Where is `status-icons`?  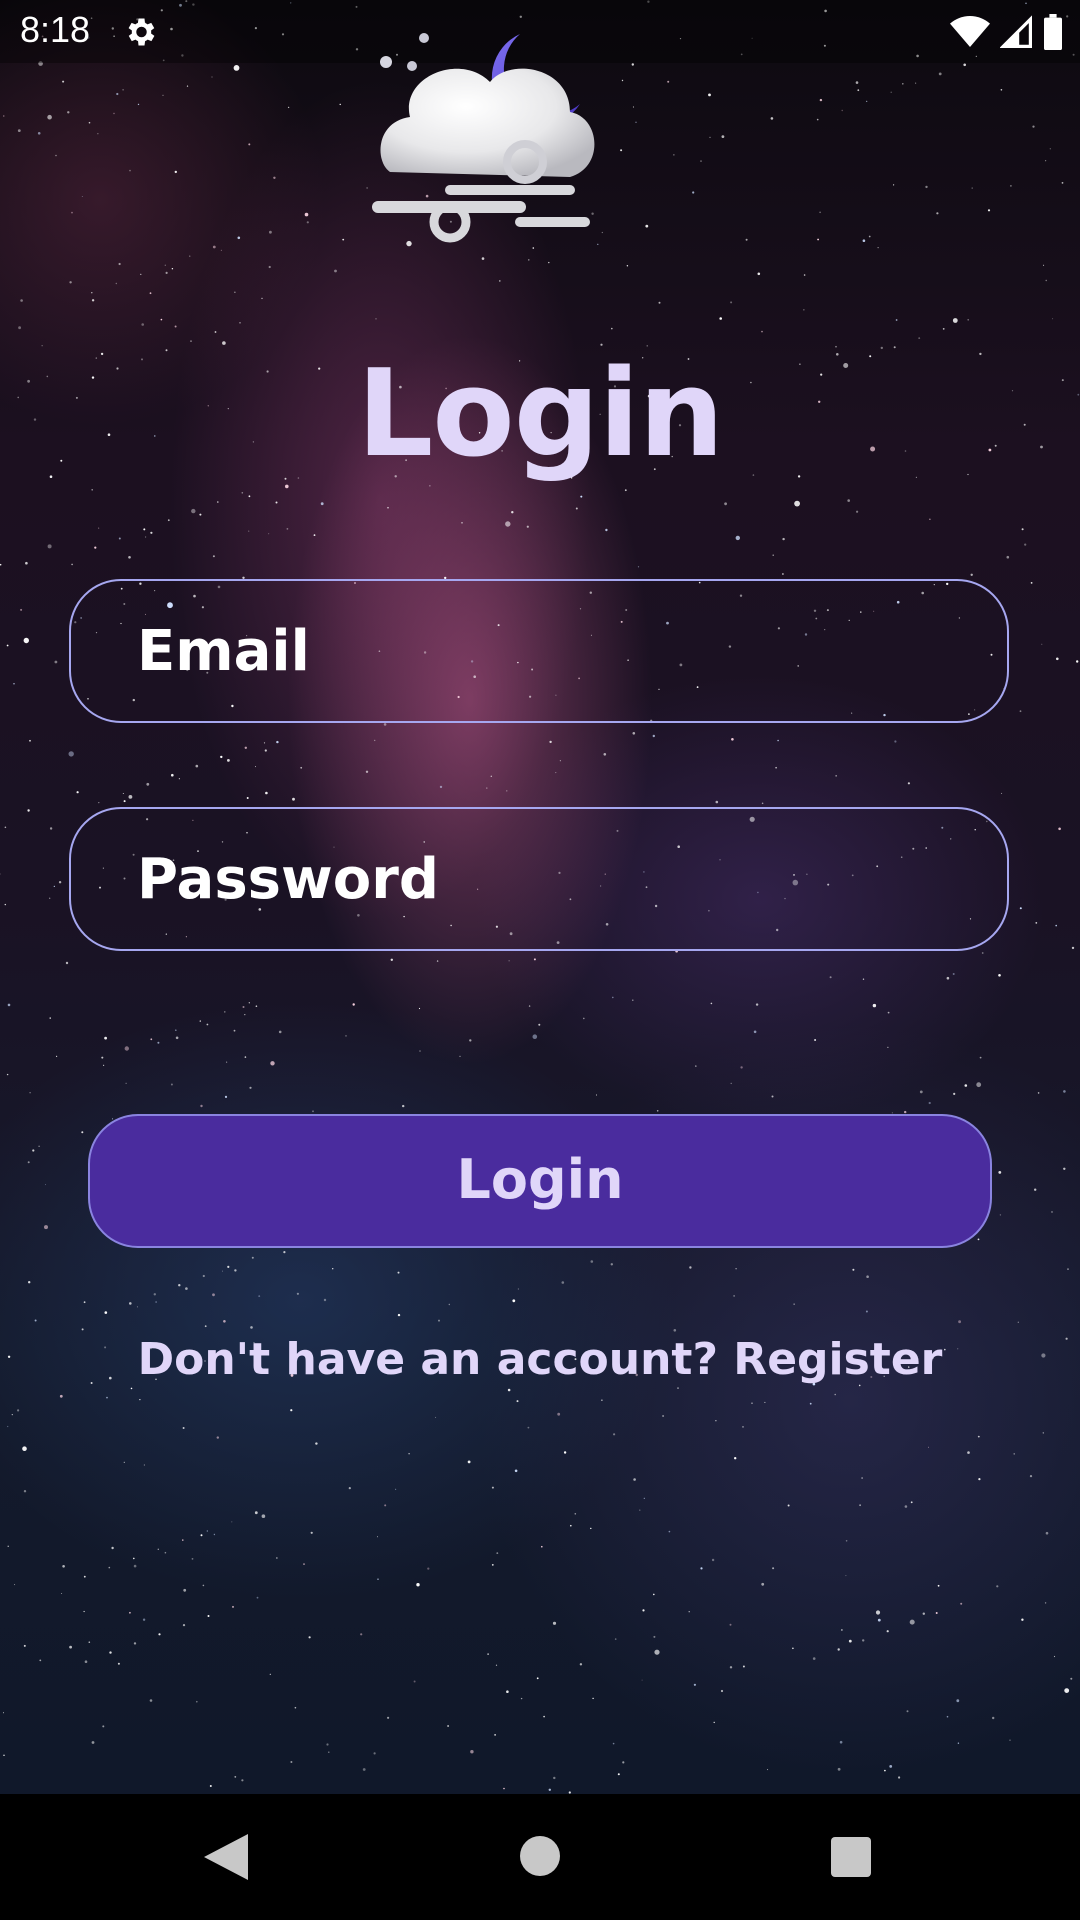
status-icons is located at coordinates (1007, 32).